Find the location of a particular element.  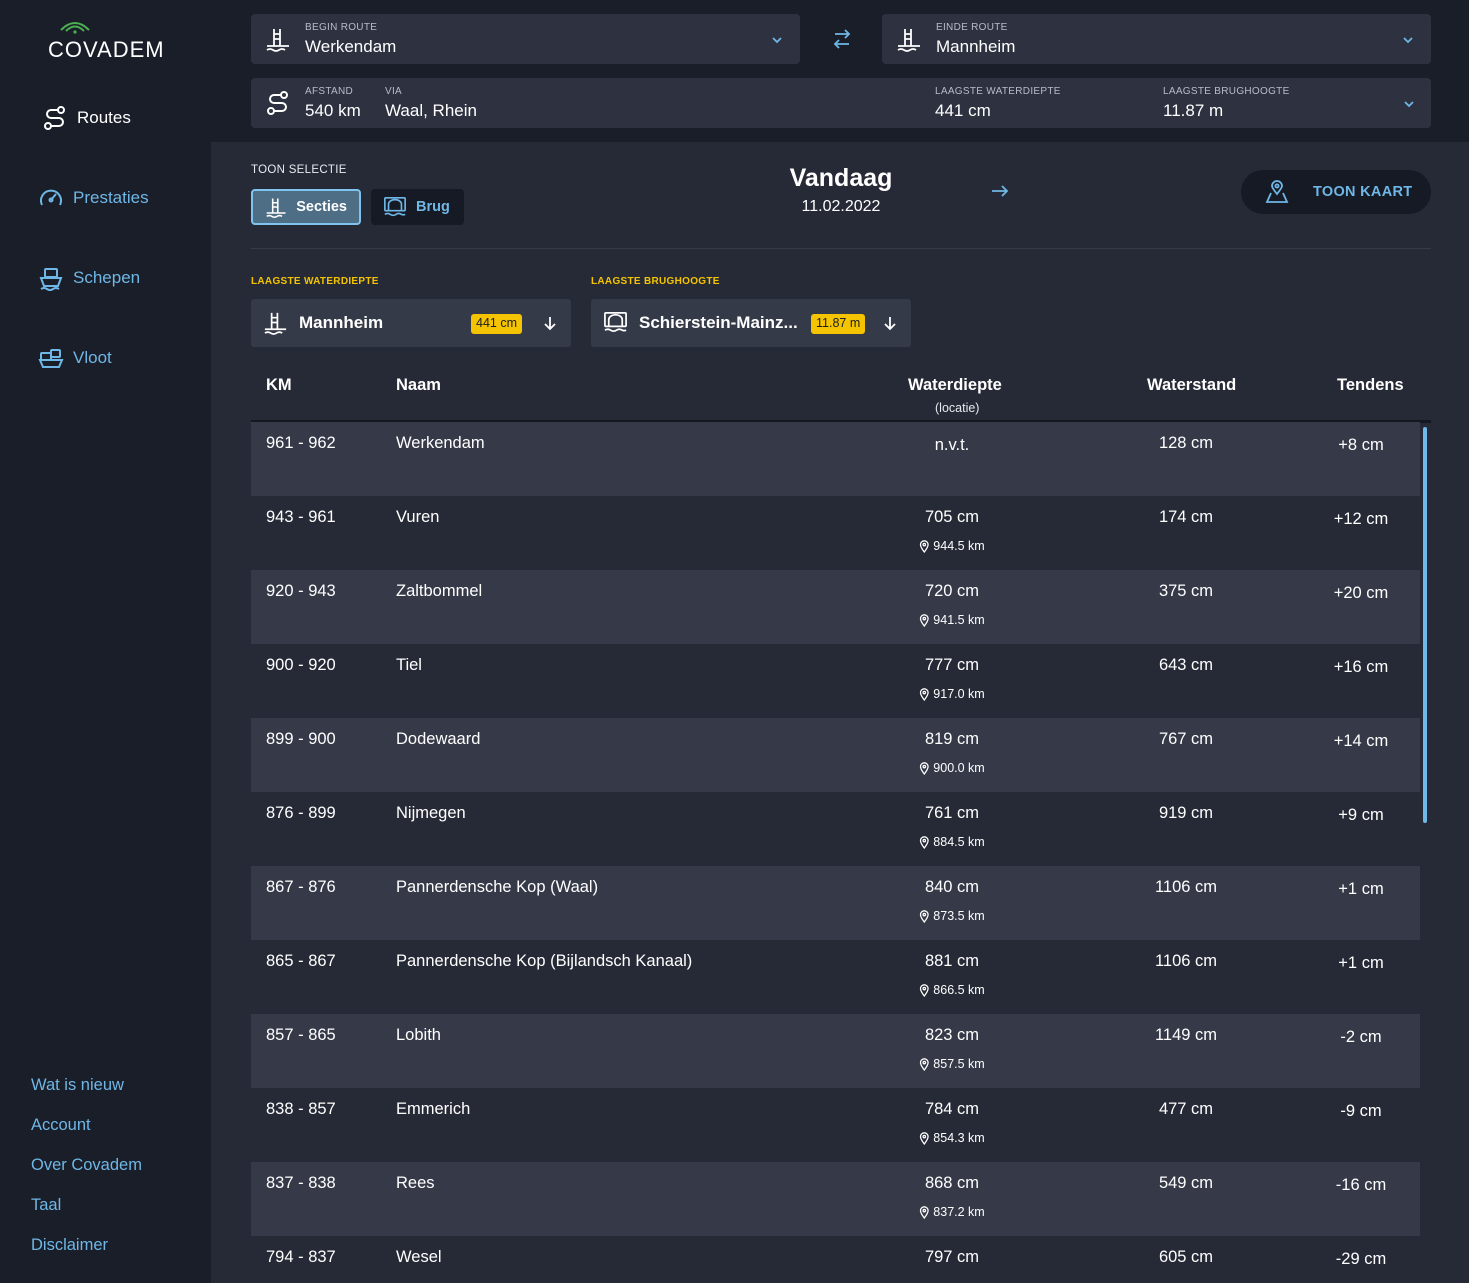

ship-icon is located at coordinates (51, 279).